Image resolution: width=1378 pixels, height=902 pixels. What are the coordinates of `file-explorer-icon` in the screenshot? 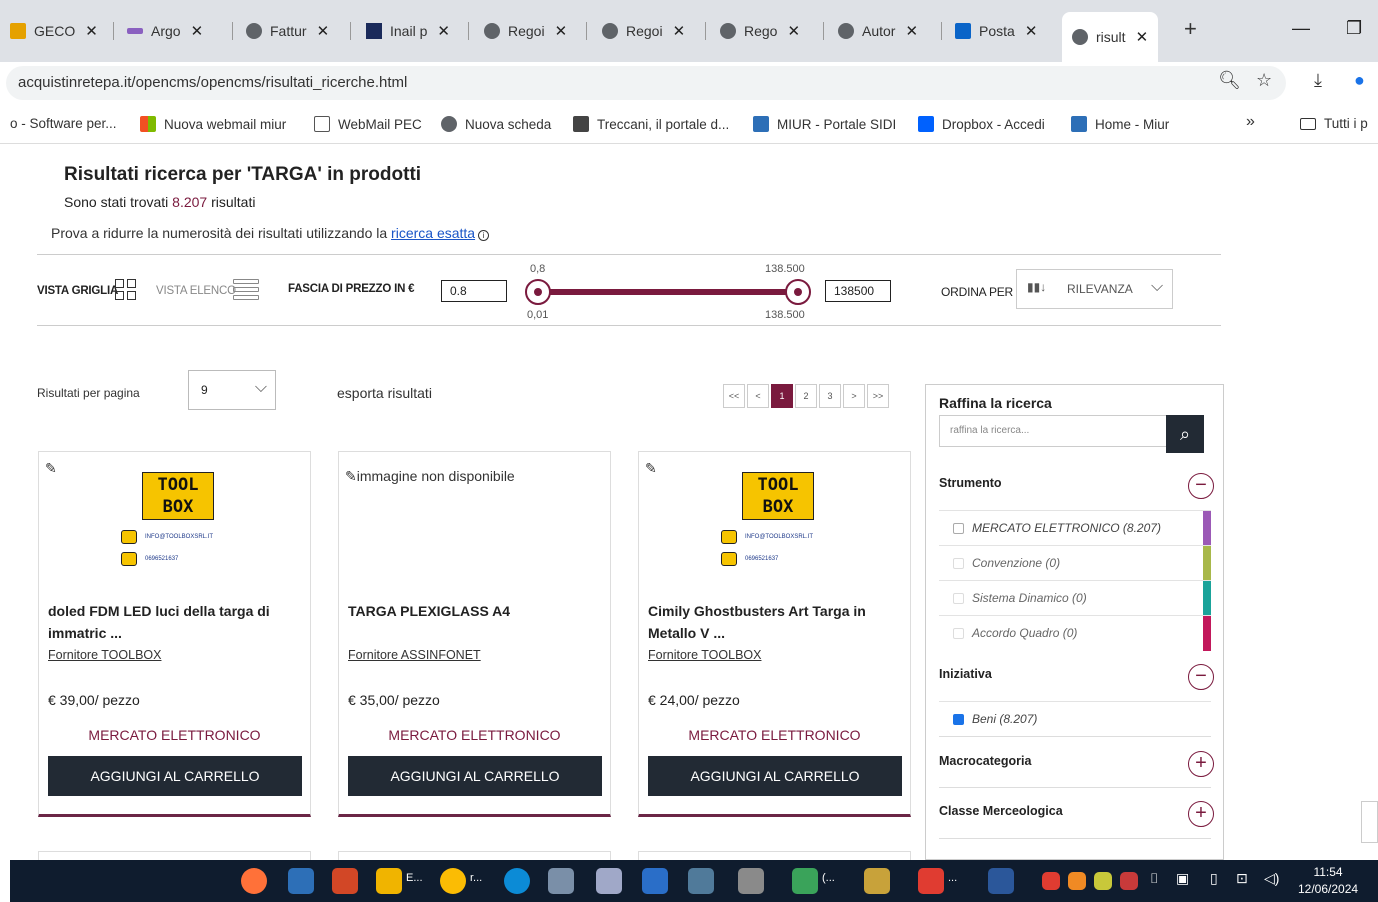 It's located at (389, 881).